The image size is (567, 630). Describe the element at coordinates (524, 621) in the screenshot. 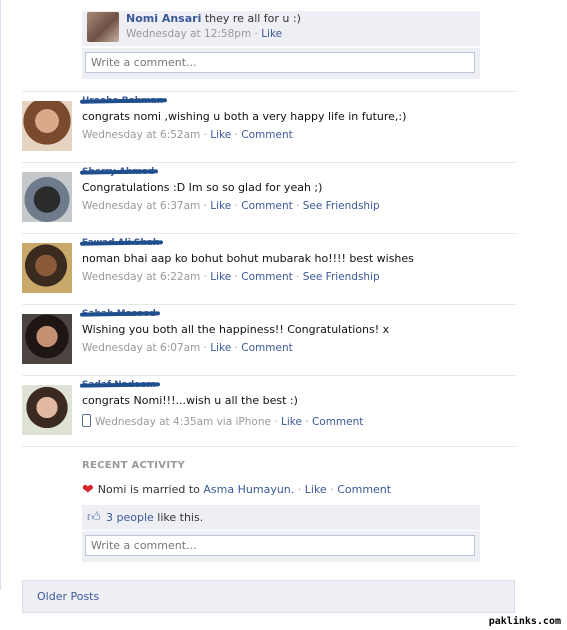

I see `watermark: paklinks.com` at that location.